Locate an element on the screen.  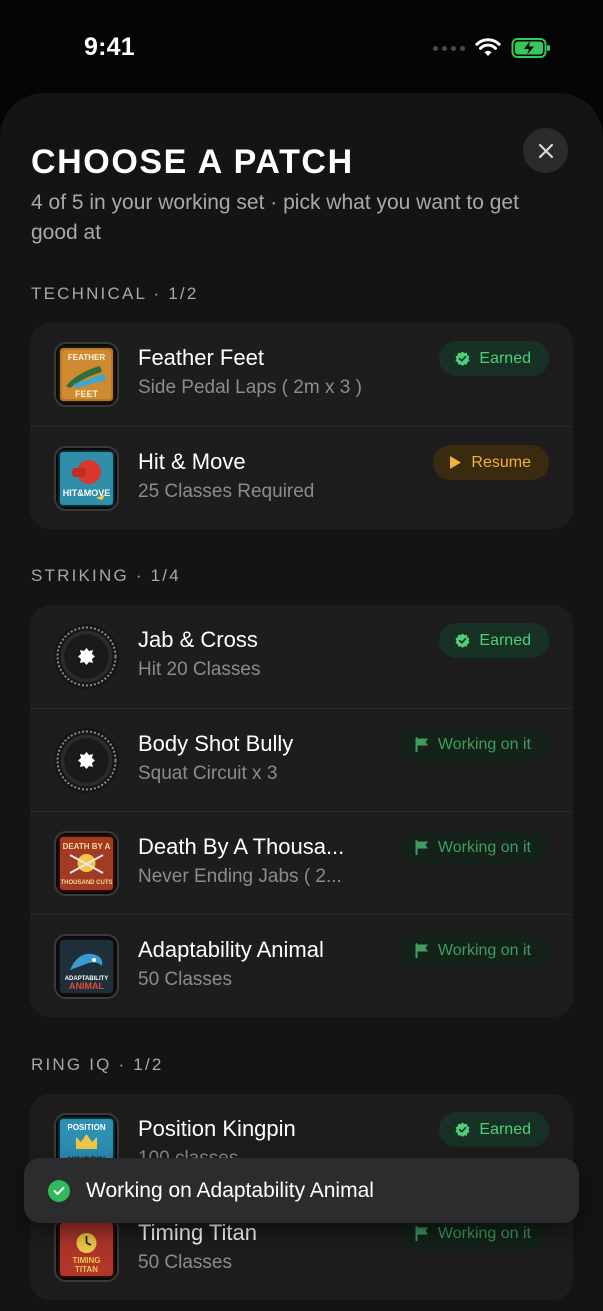
section-header-striking: STRIKING · 1/4 is located at coordinates (106, 576).